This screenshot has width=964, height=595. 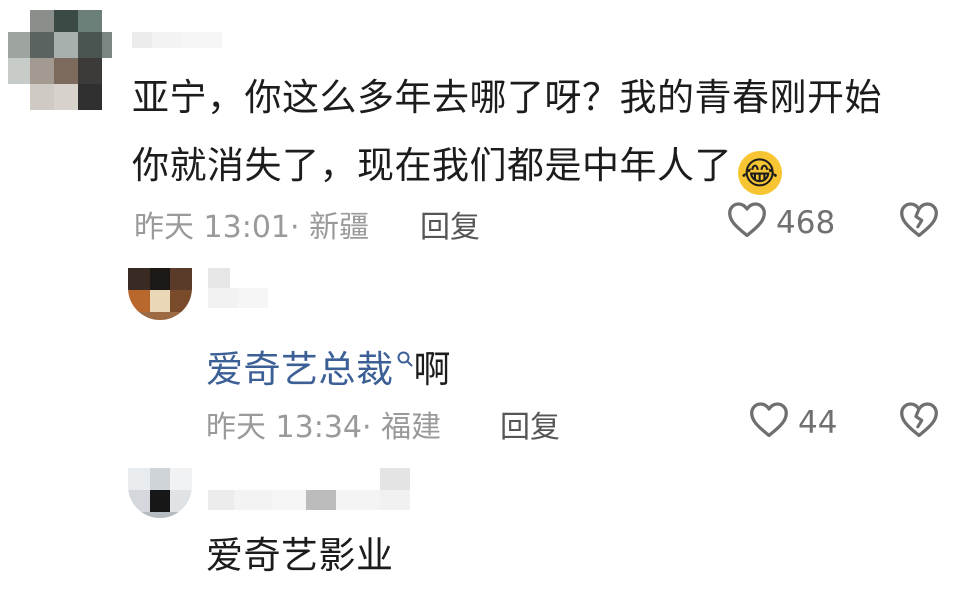 I want to click on like-count: 44, so click(x=818, y=423).